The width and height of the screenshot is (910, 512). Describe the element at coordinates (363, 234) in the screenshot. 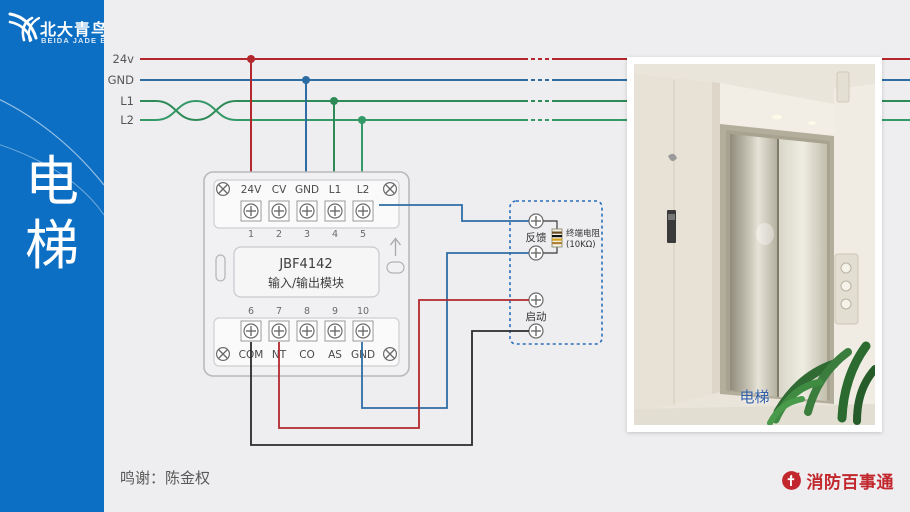

I see `terminal-number-5: 5` at that location.